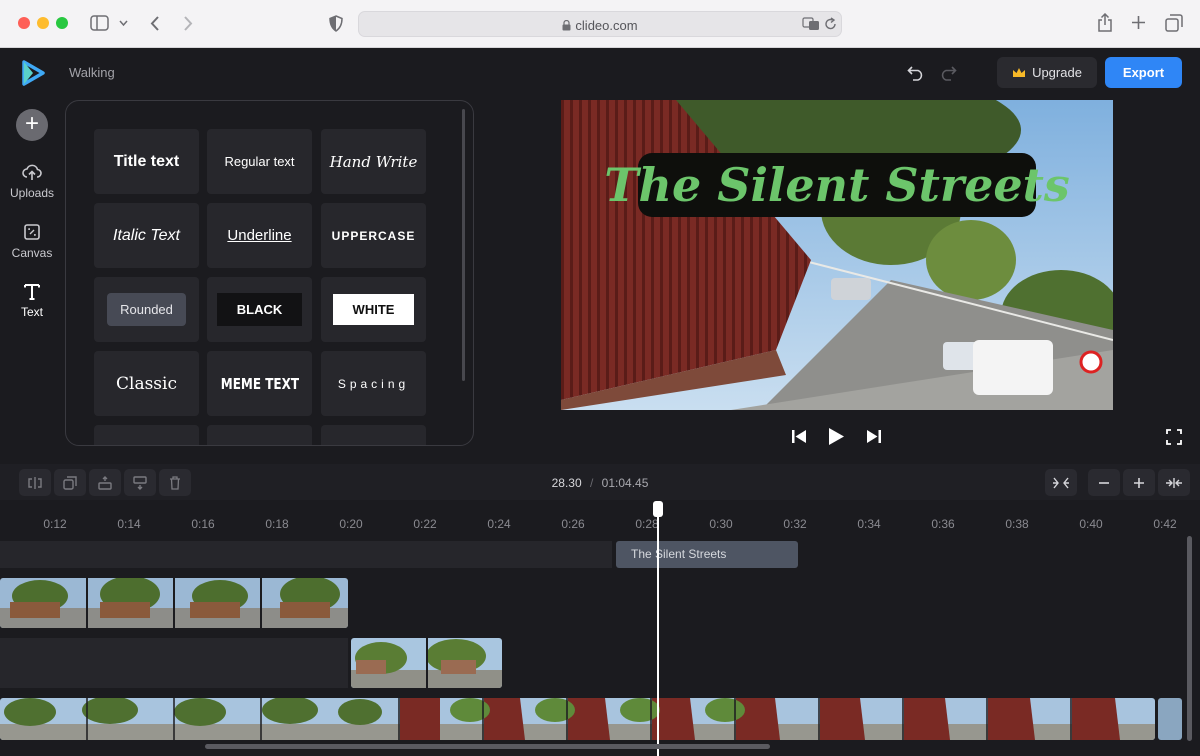 This screenshot has height=756, width=1200. Describe the element at coordinates (487, 746) in the screenshot. I see `timeline-horizontal-scrollbar` at that location.